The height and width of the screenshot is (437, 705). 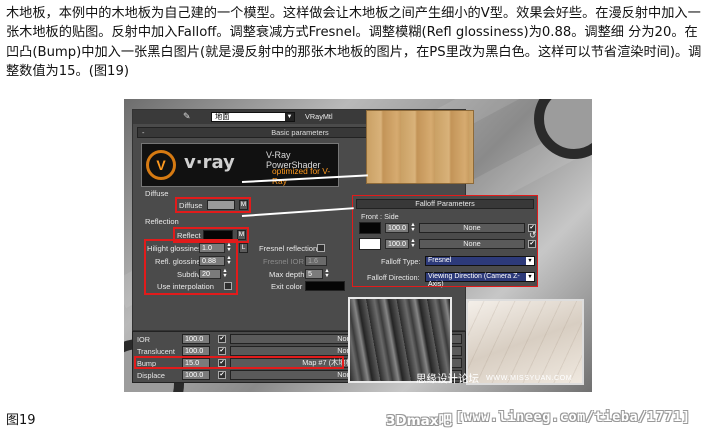 I want to click on watermark-site-url: WWW.MISSYUAN.COM, so click(x=529, y=377).